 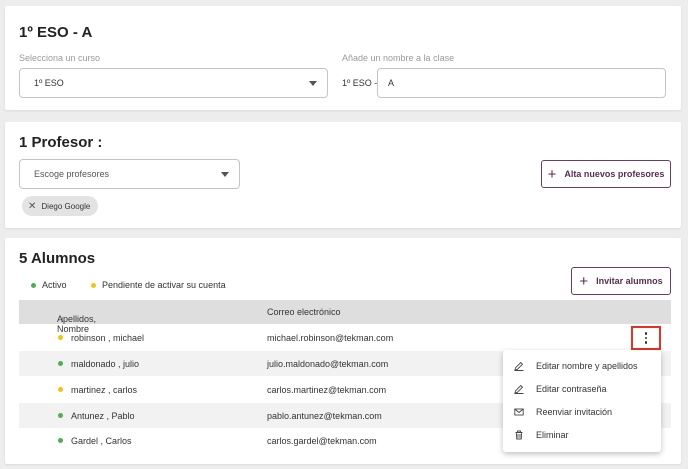 What do you see at coordinates (72, 174) in the screenshot?
I see `teachers-select-placeholder: Escoge profesores` at bounding box center [72, 174].